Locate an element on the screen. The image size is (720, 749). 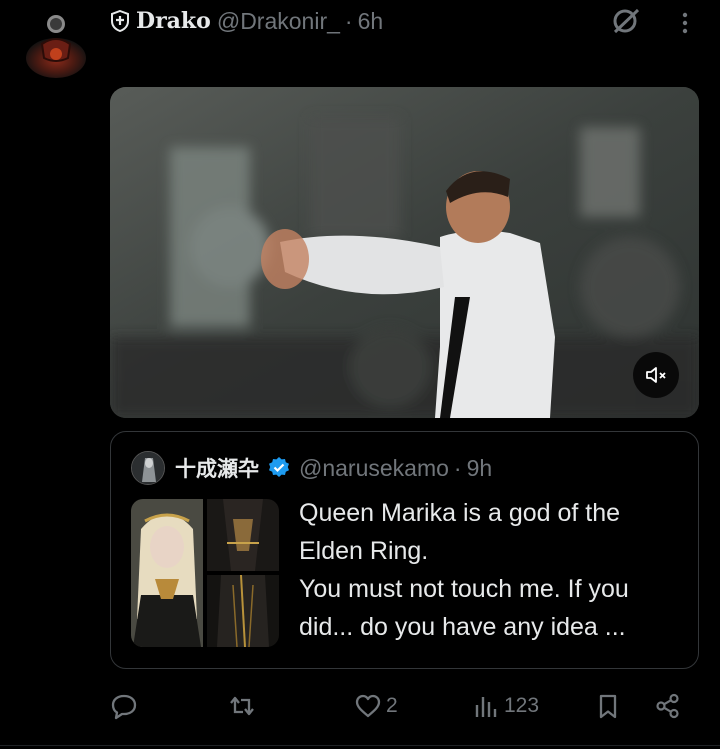
author-avatar is located at coordinates (56, 46).